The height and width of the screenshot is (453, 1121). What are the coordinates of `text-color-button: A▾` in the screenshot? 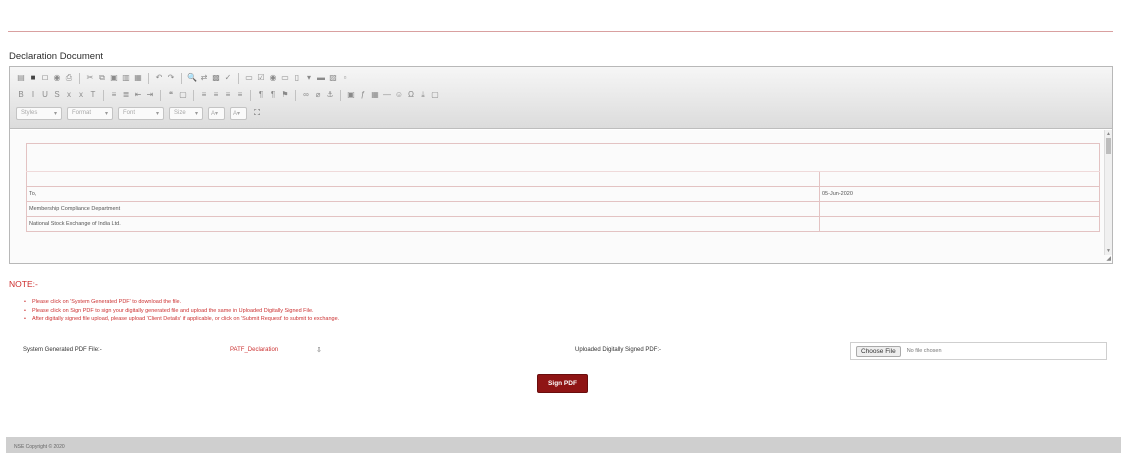 It's located at (216, 113).